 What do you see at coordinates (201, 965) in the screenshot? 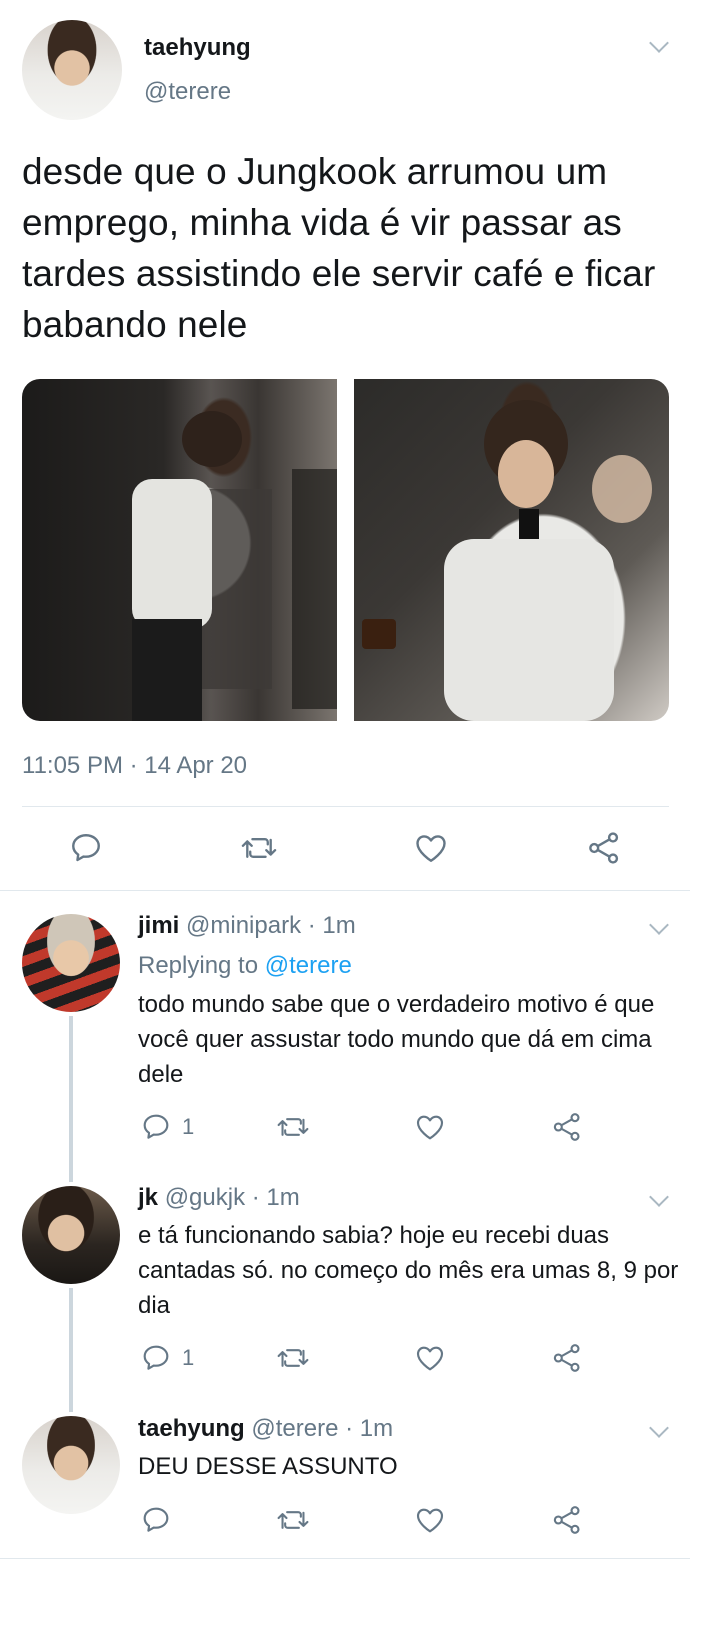
I see `replying-label: Replying to` at bounding box center [201, 965].